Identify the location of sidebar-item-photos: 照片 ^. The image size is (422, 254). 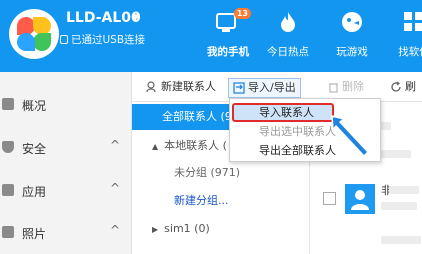
(66, 233).